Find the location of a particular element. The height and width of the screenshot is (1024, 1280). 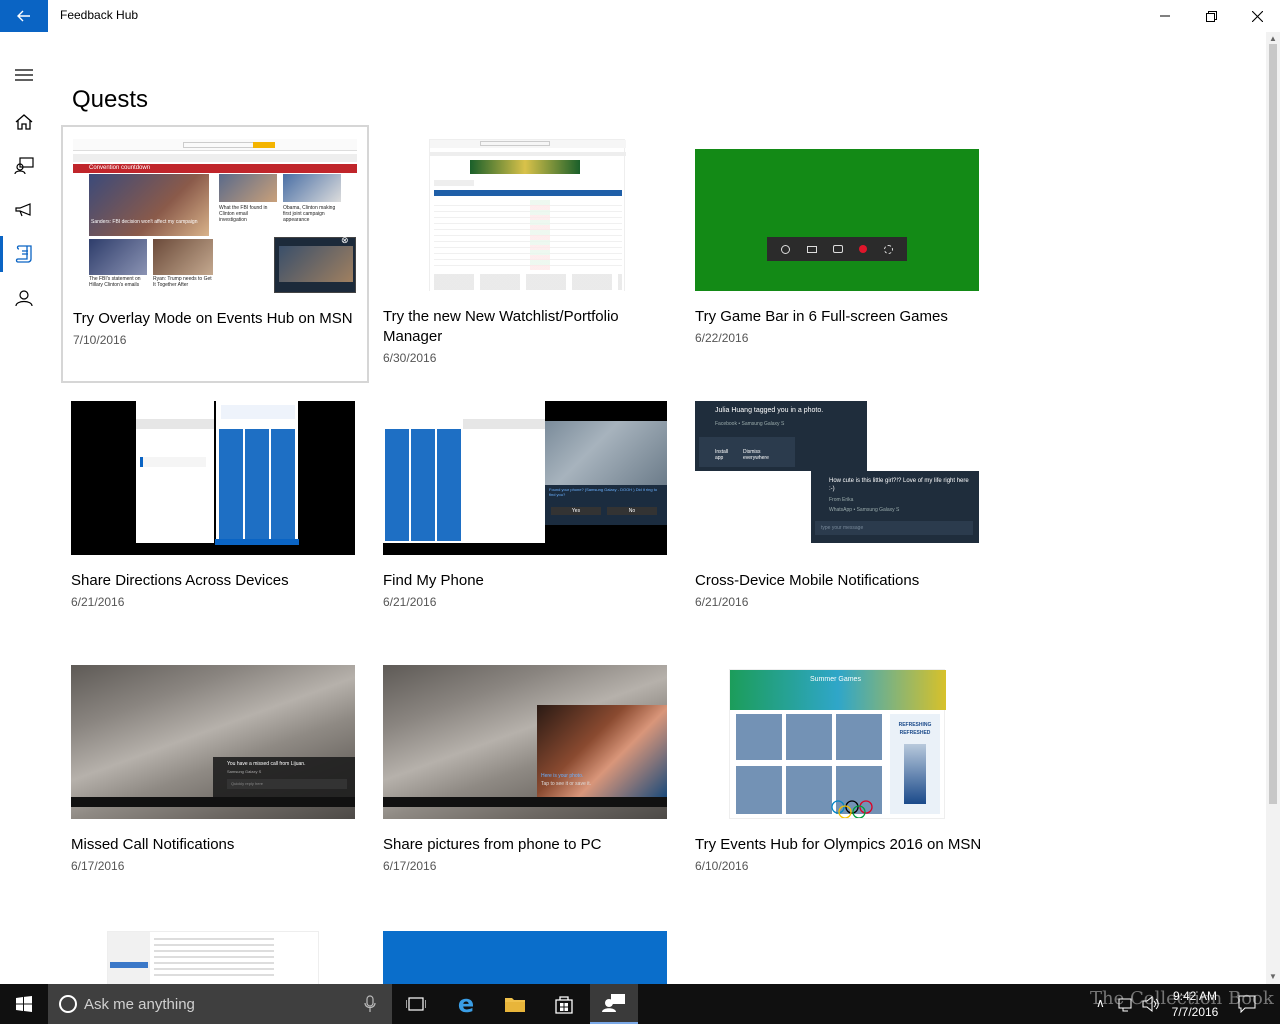

home-icon is located at coordinates (24, 122).